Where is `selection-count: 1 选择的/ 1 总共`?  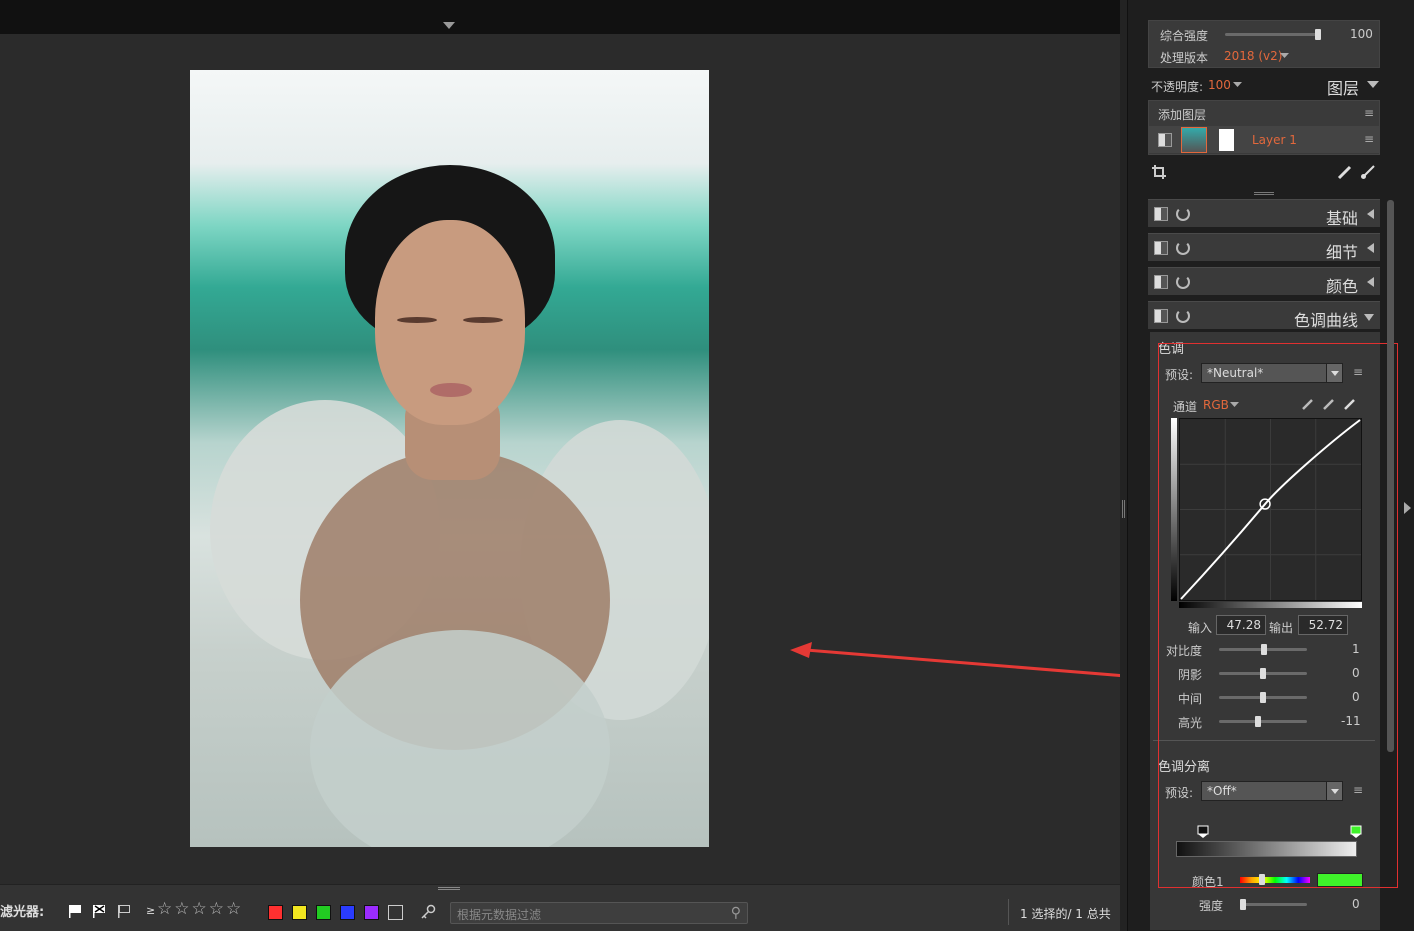 selection-count: 1 选择的/ 1 总共 is located at coordinates (1065, 914).